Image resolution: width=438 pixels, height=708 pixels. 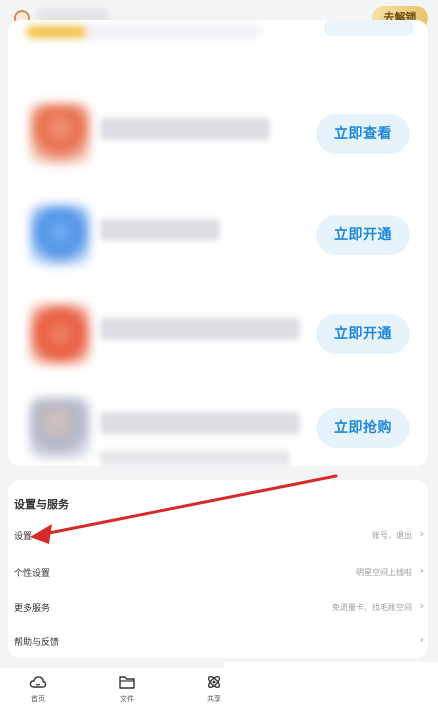 What do you see at coordinates (218, 607) in the screenshot?
I see `settings-row-more-services: 更多服务 免流量卡、找毛账空间 ›` at bounding box center [218, 607].